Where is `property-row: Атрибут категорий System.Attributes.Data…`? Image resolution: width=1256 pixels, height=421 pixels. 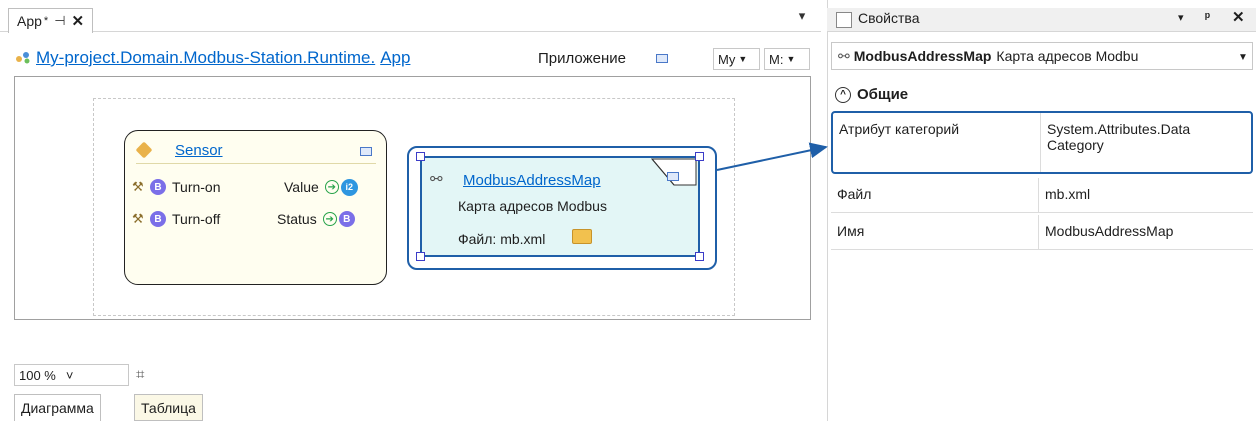
property-row: Атрибут категорий System.Attributes.Data… is located at coordinates (1042, 142).